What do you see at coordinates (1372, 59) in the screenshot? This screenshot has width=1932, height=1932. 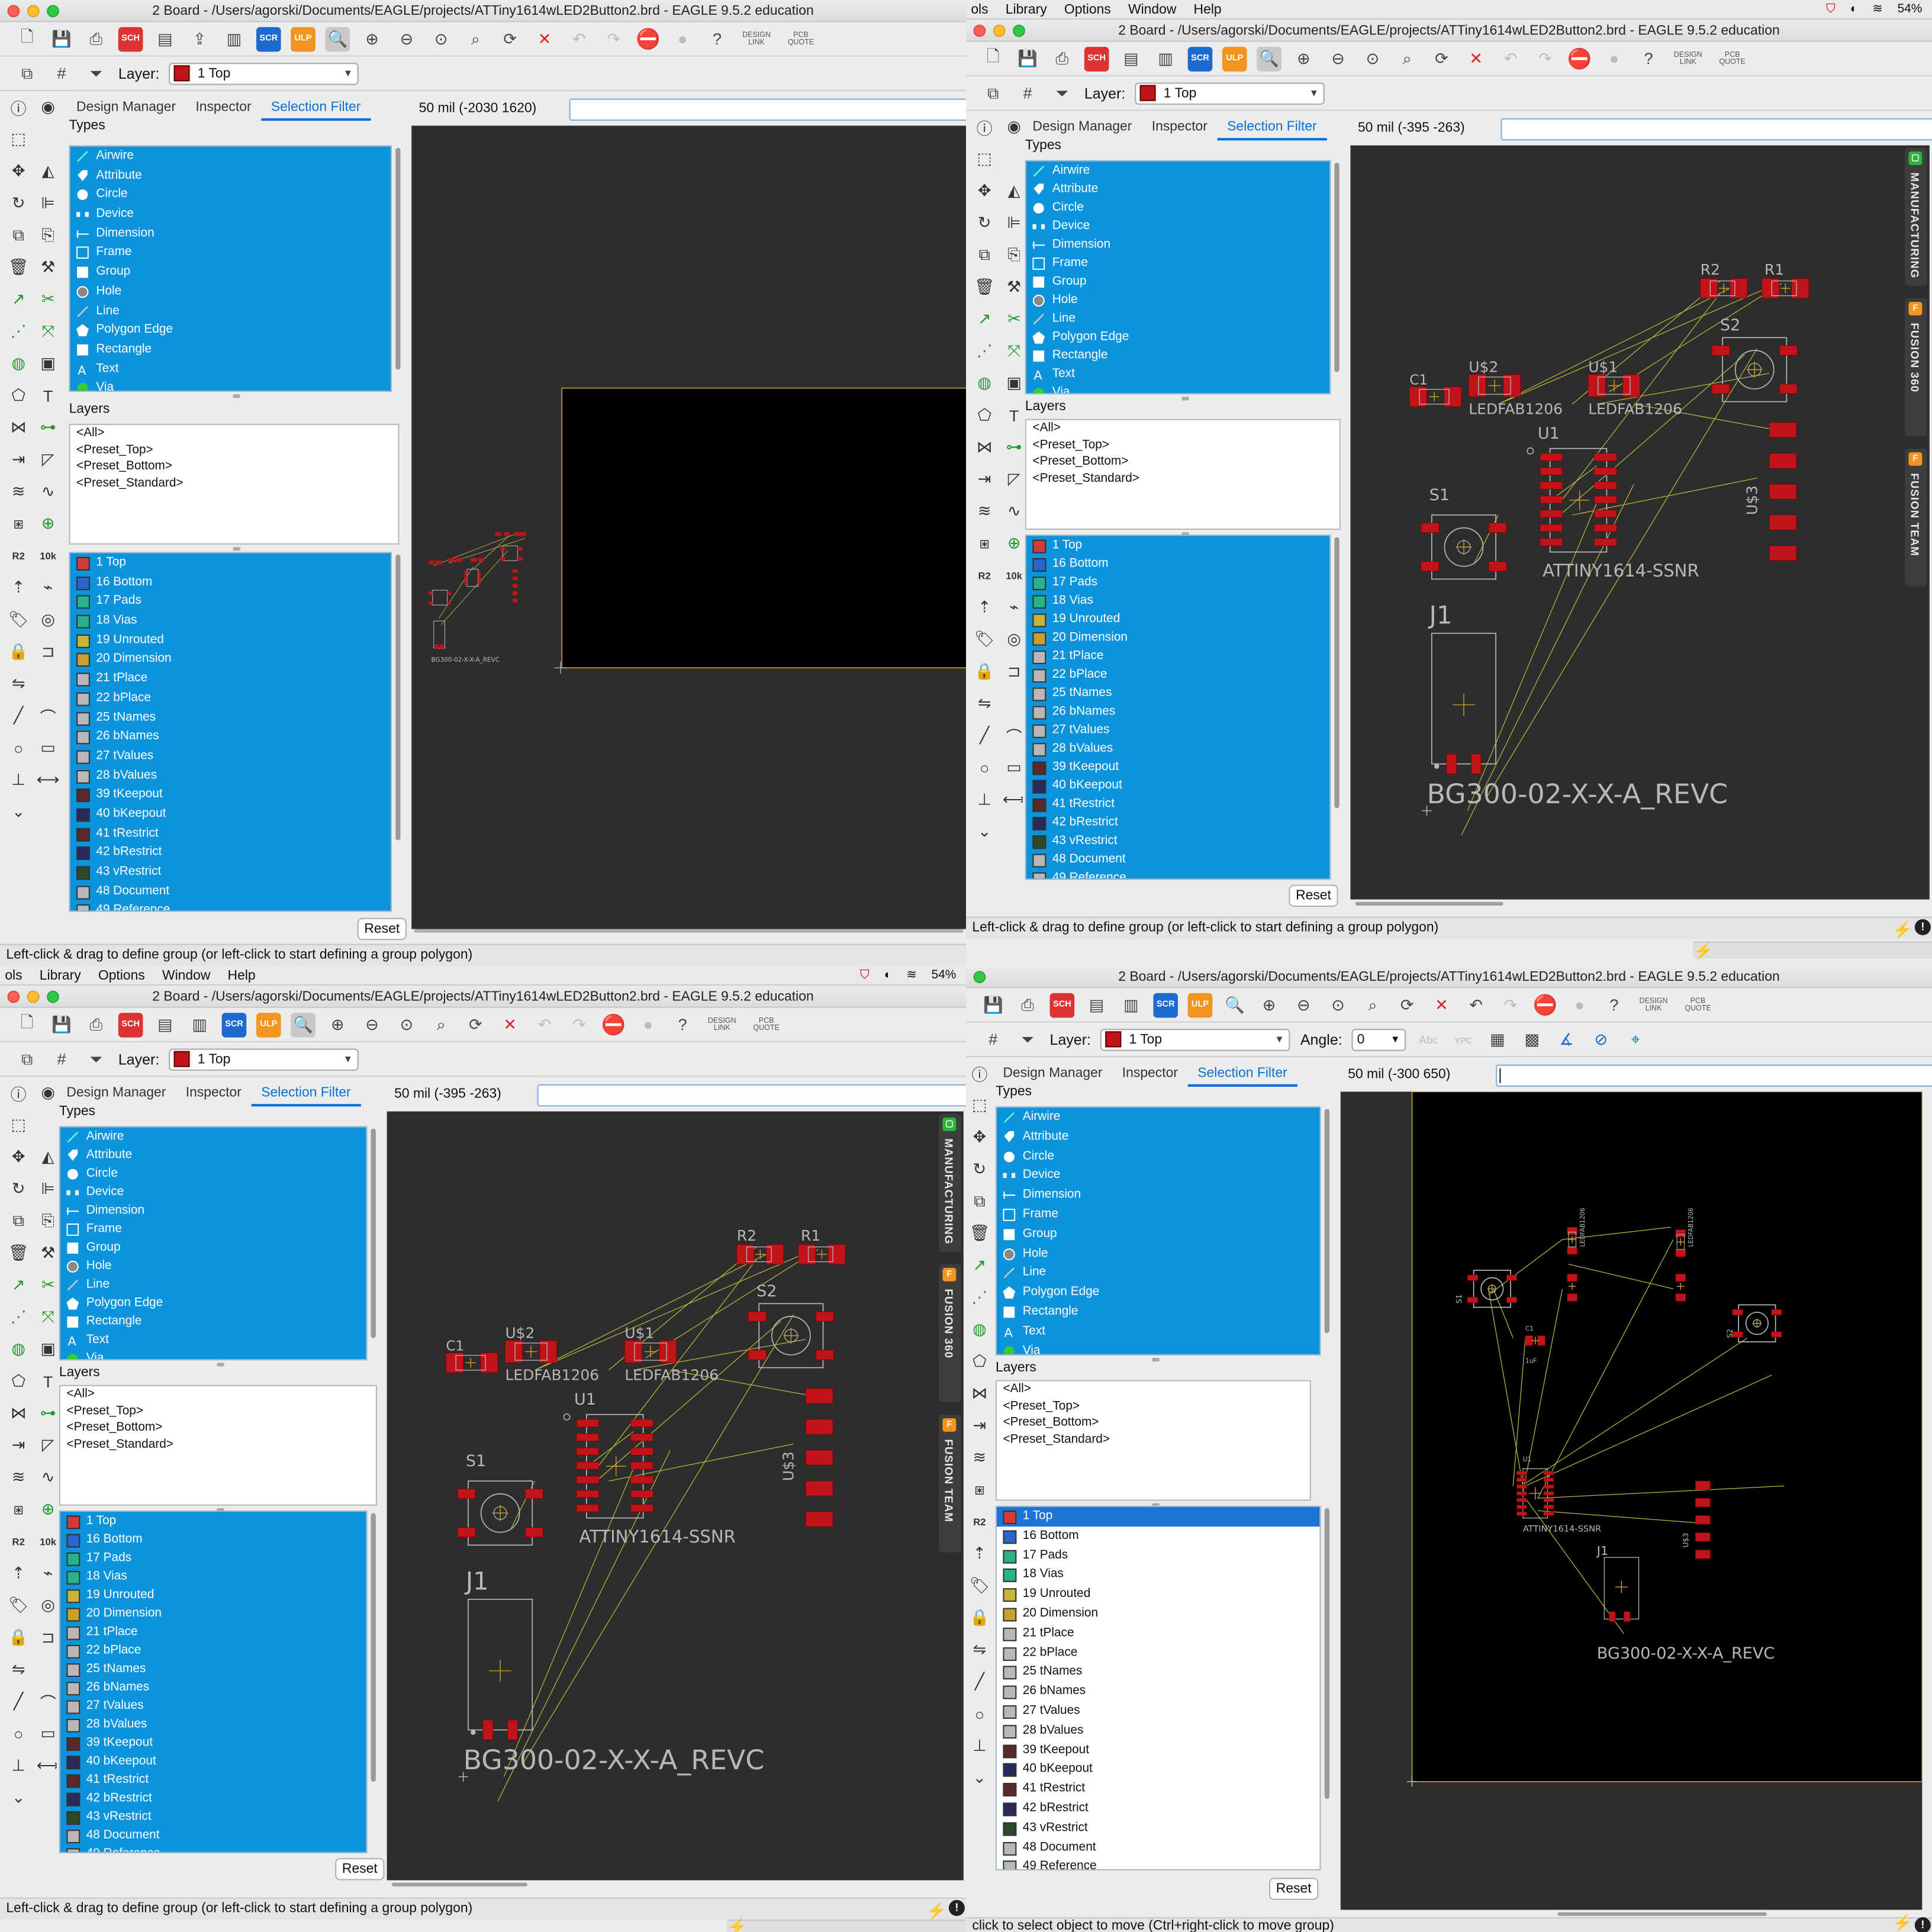 I see `zoom-fit-icon: ⊙` at bounding box center [1372, 59].